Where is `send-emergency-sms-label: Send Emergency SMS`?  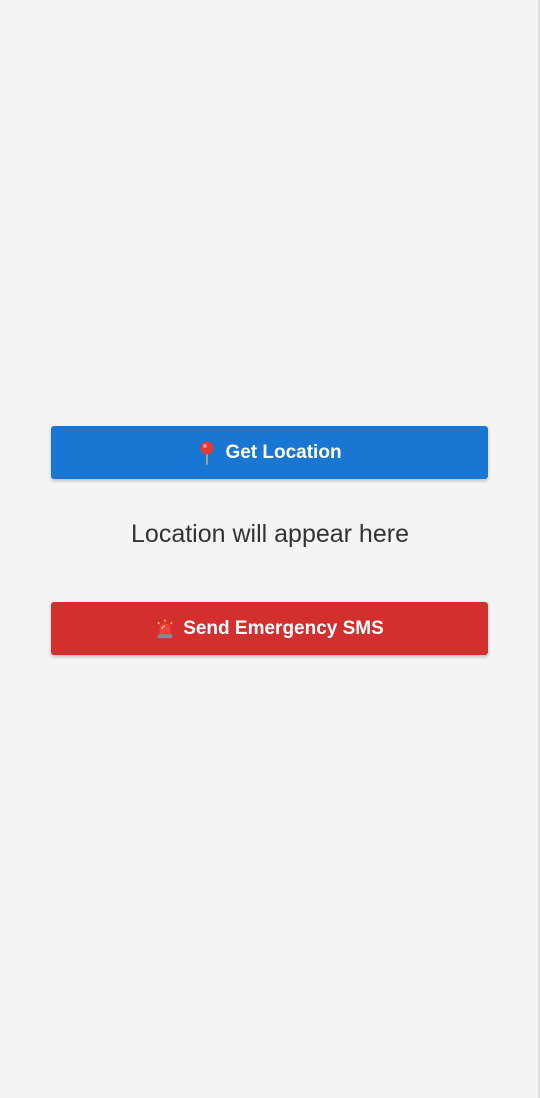 send-emergency-sms-label: Send Emergency SMS is located at coordinates (283, 628).